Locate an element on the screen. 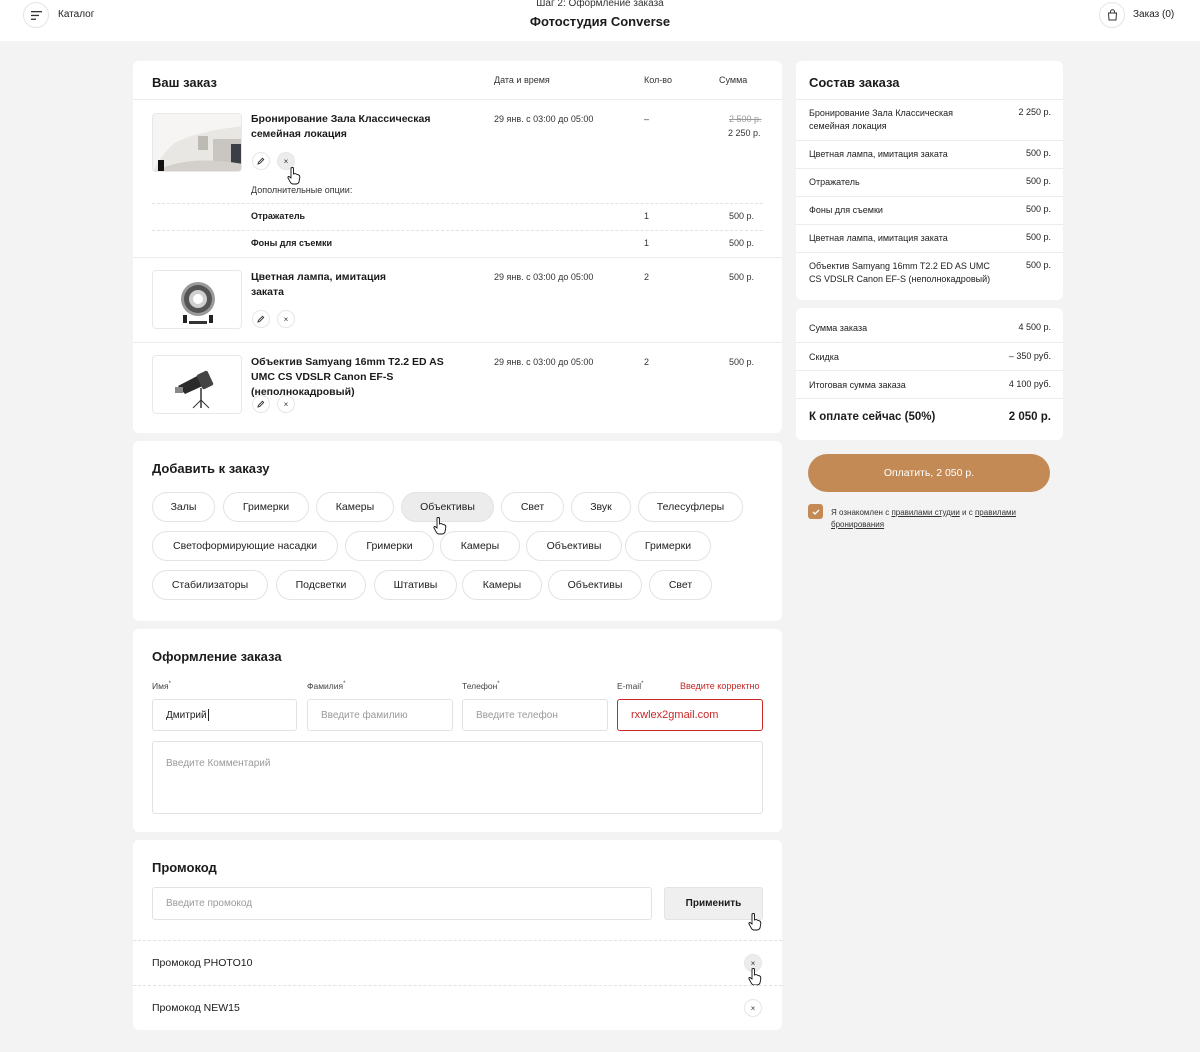  name-label: Имя* is located at coordinates (161, 686).